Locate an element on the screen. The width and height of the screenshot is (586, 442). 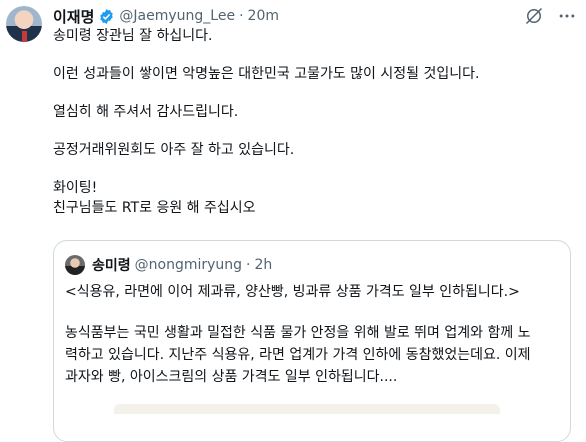
tweet-line: 열심히 해 주셔서 감사드립니다. is located at coordinates (146, 112).